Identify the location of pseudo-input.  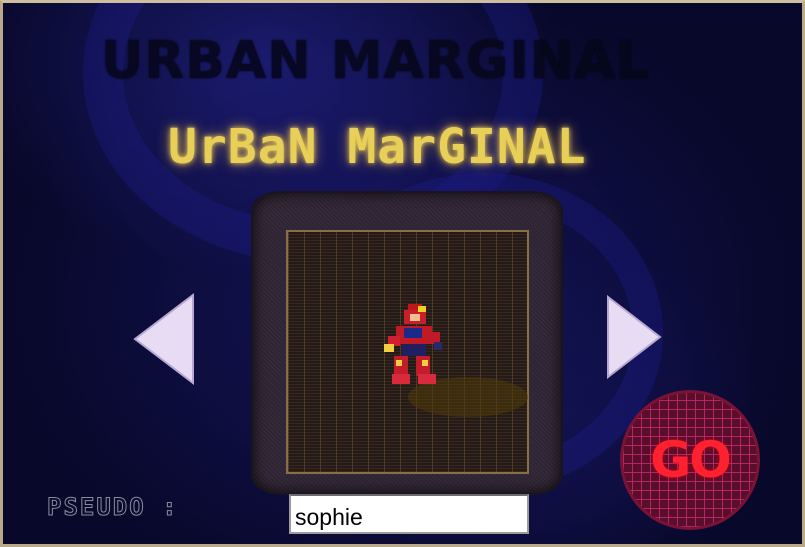
(409, 514).